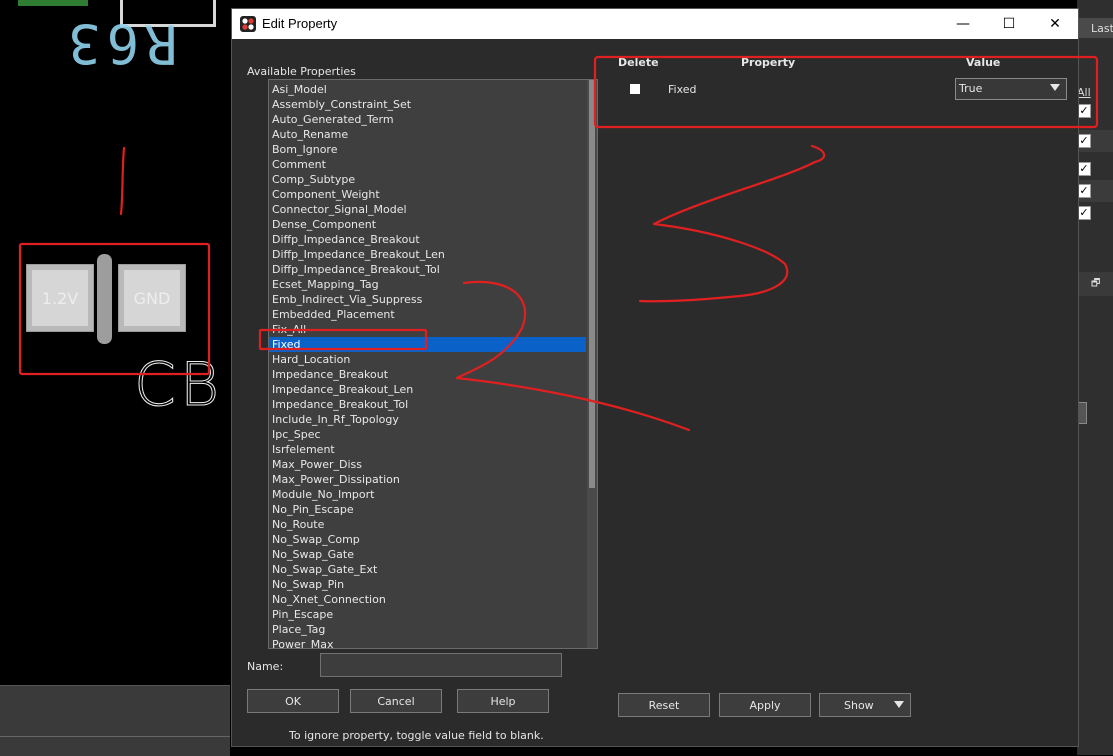 The image size is (1113, 756). Describe the element at coordinates (299, 89) in the screenshot. I see `property-list-item: Asi_Model` at that location.